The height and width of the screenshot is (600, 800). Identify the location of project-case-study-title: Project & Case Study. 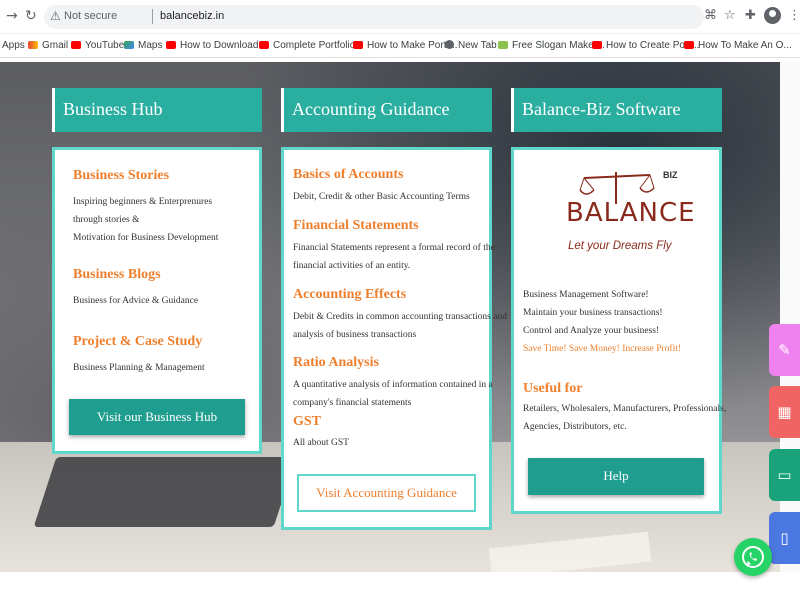
(137, 342).